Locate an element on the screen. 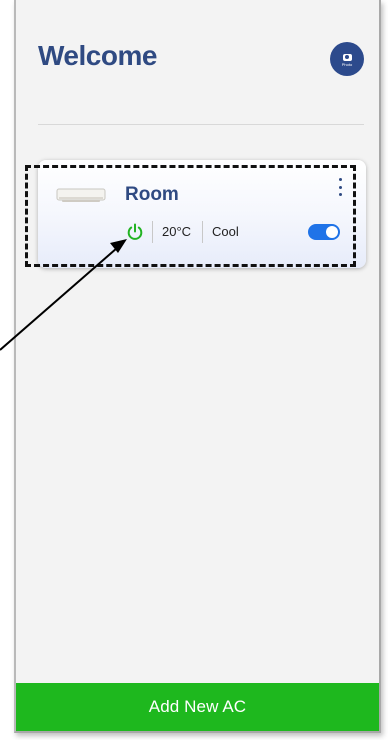 The height and width of the screenshot is (740, 388). header-divider is located at coordinates (201, 124).